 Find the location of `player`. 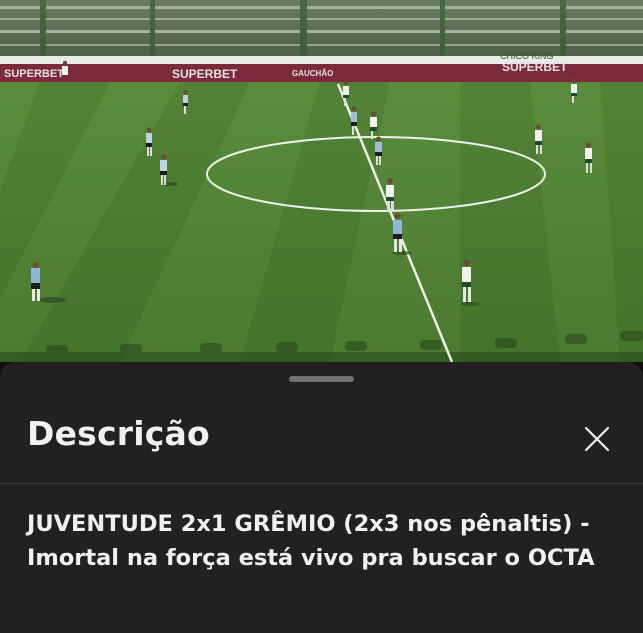

player is located at coordinates (65, 67).